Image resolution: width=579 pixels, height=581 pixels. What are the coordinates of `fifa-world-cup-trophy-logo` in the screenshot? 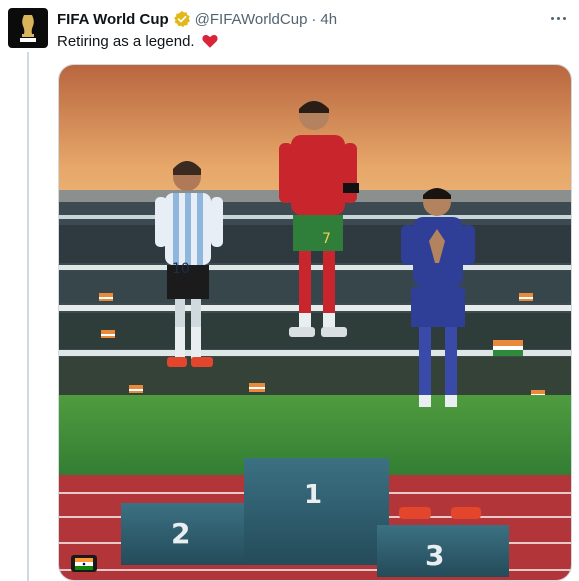 It's located at (28, 28).